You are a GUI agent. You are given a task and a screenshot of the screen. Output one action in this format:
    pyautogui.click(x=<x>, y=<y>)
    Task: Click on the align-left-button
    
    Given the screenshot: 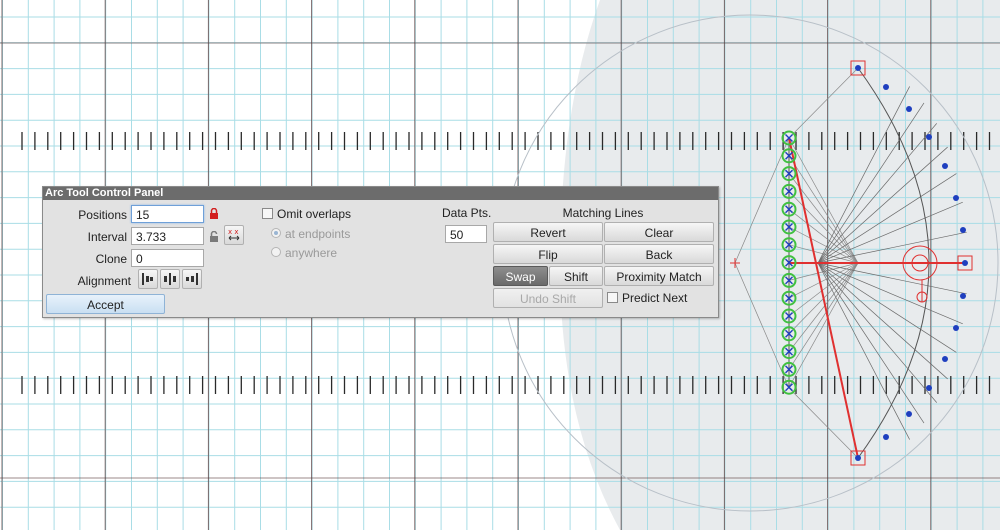 What is the action you would take?
    pyautogui.click(x=148, y=279)
    